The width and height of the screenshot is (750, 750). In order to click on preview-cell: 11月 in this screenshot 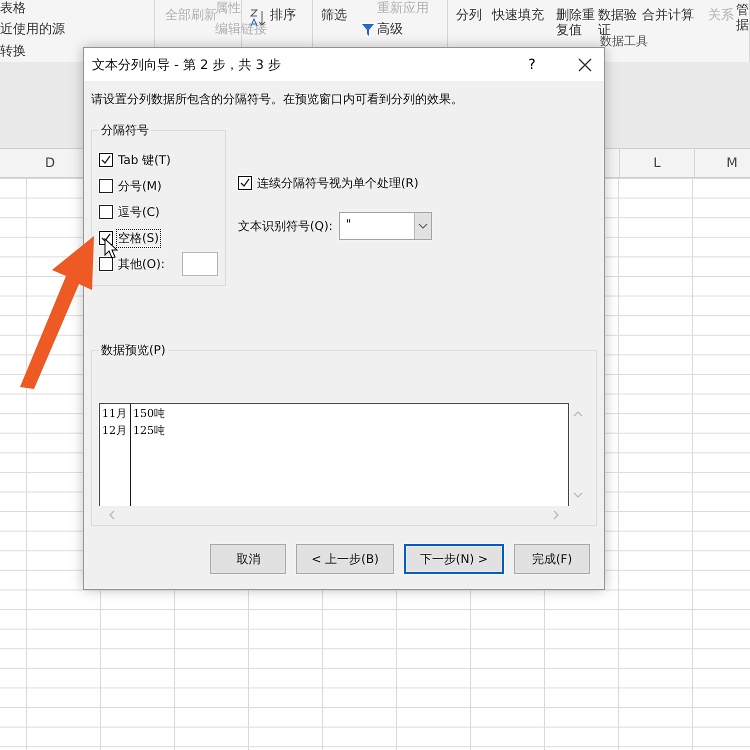, I will do `click(115, 414)`.